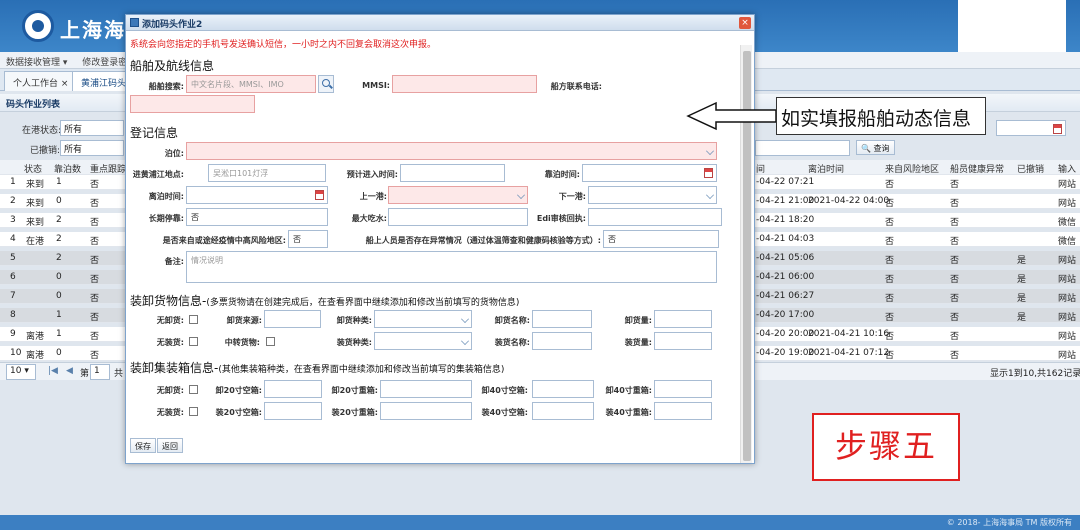  I want to click on l40f-input, so click(683, 411).